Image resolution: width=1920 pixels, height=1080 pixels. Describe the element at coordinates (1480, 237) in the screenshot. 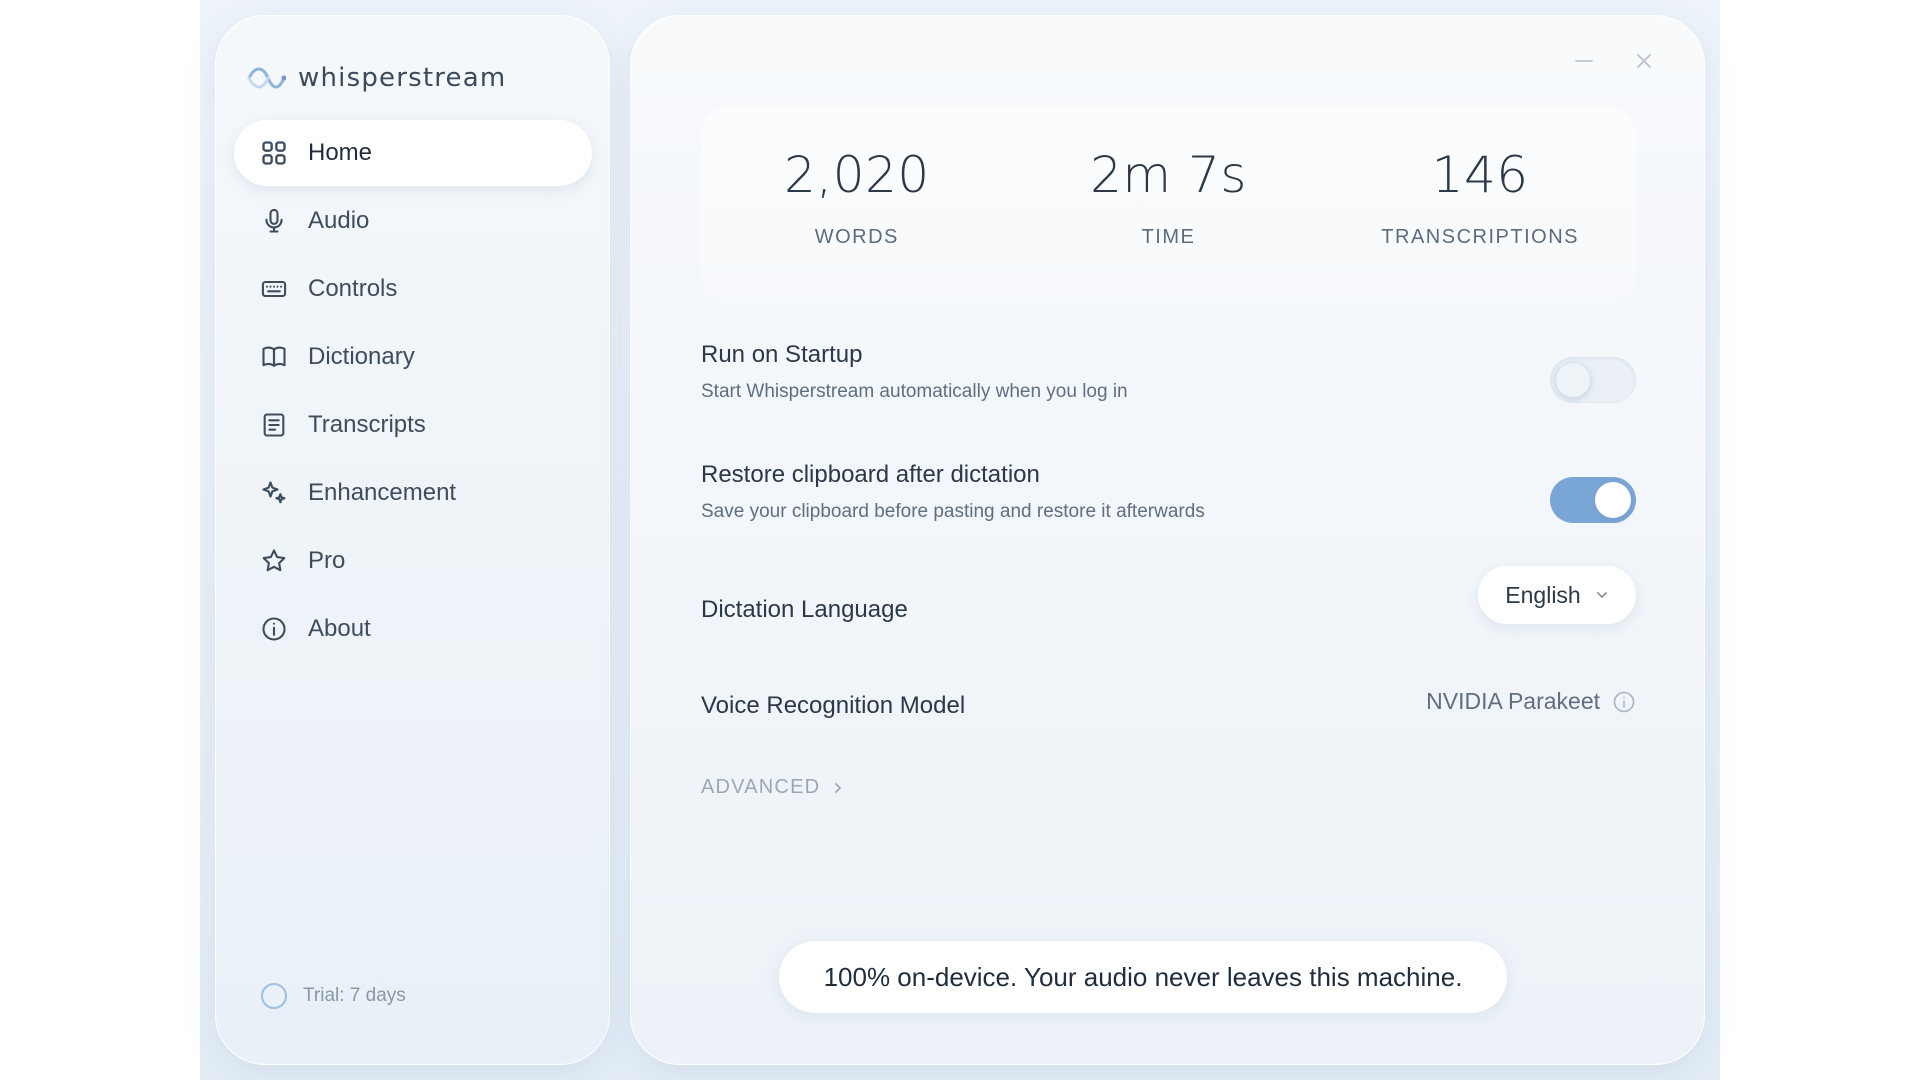

I see `stat-label: TRANSCRIPTIONS` at that location.